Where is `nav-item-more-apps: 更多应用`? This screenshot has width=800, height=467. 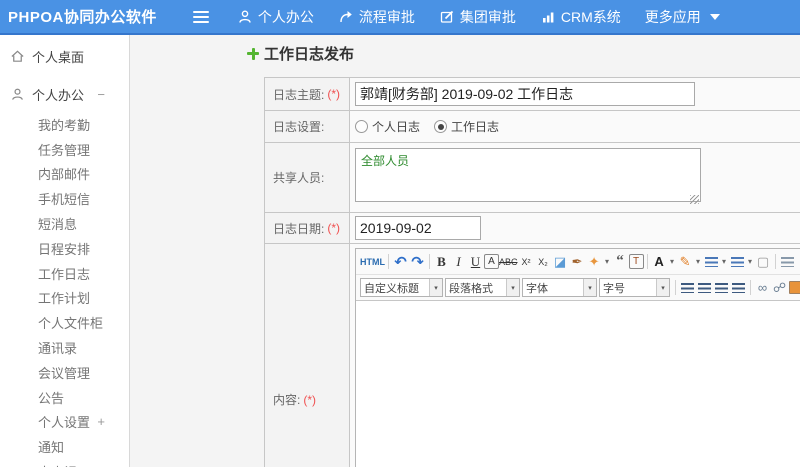 nav-item-more-apps: 更多应用 is located at coordinates (682, 17).